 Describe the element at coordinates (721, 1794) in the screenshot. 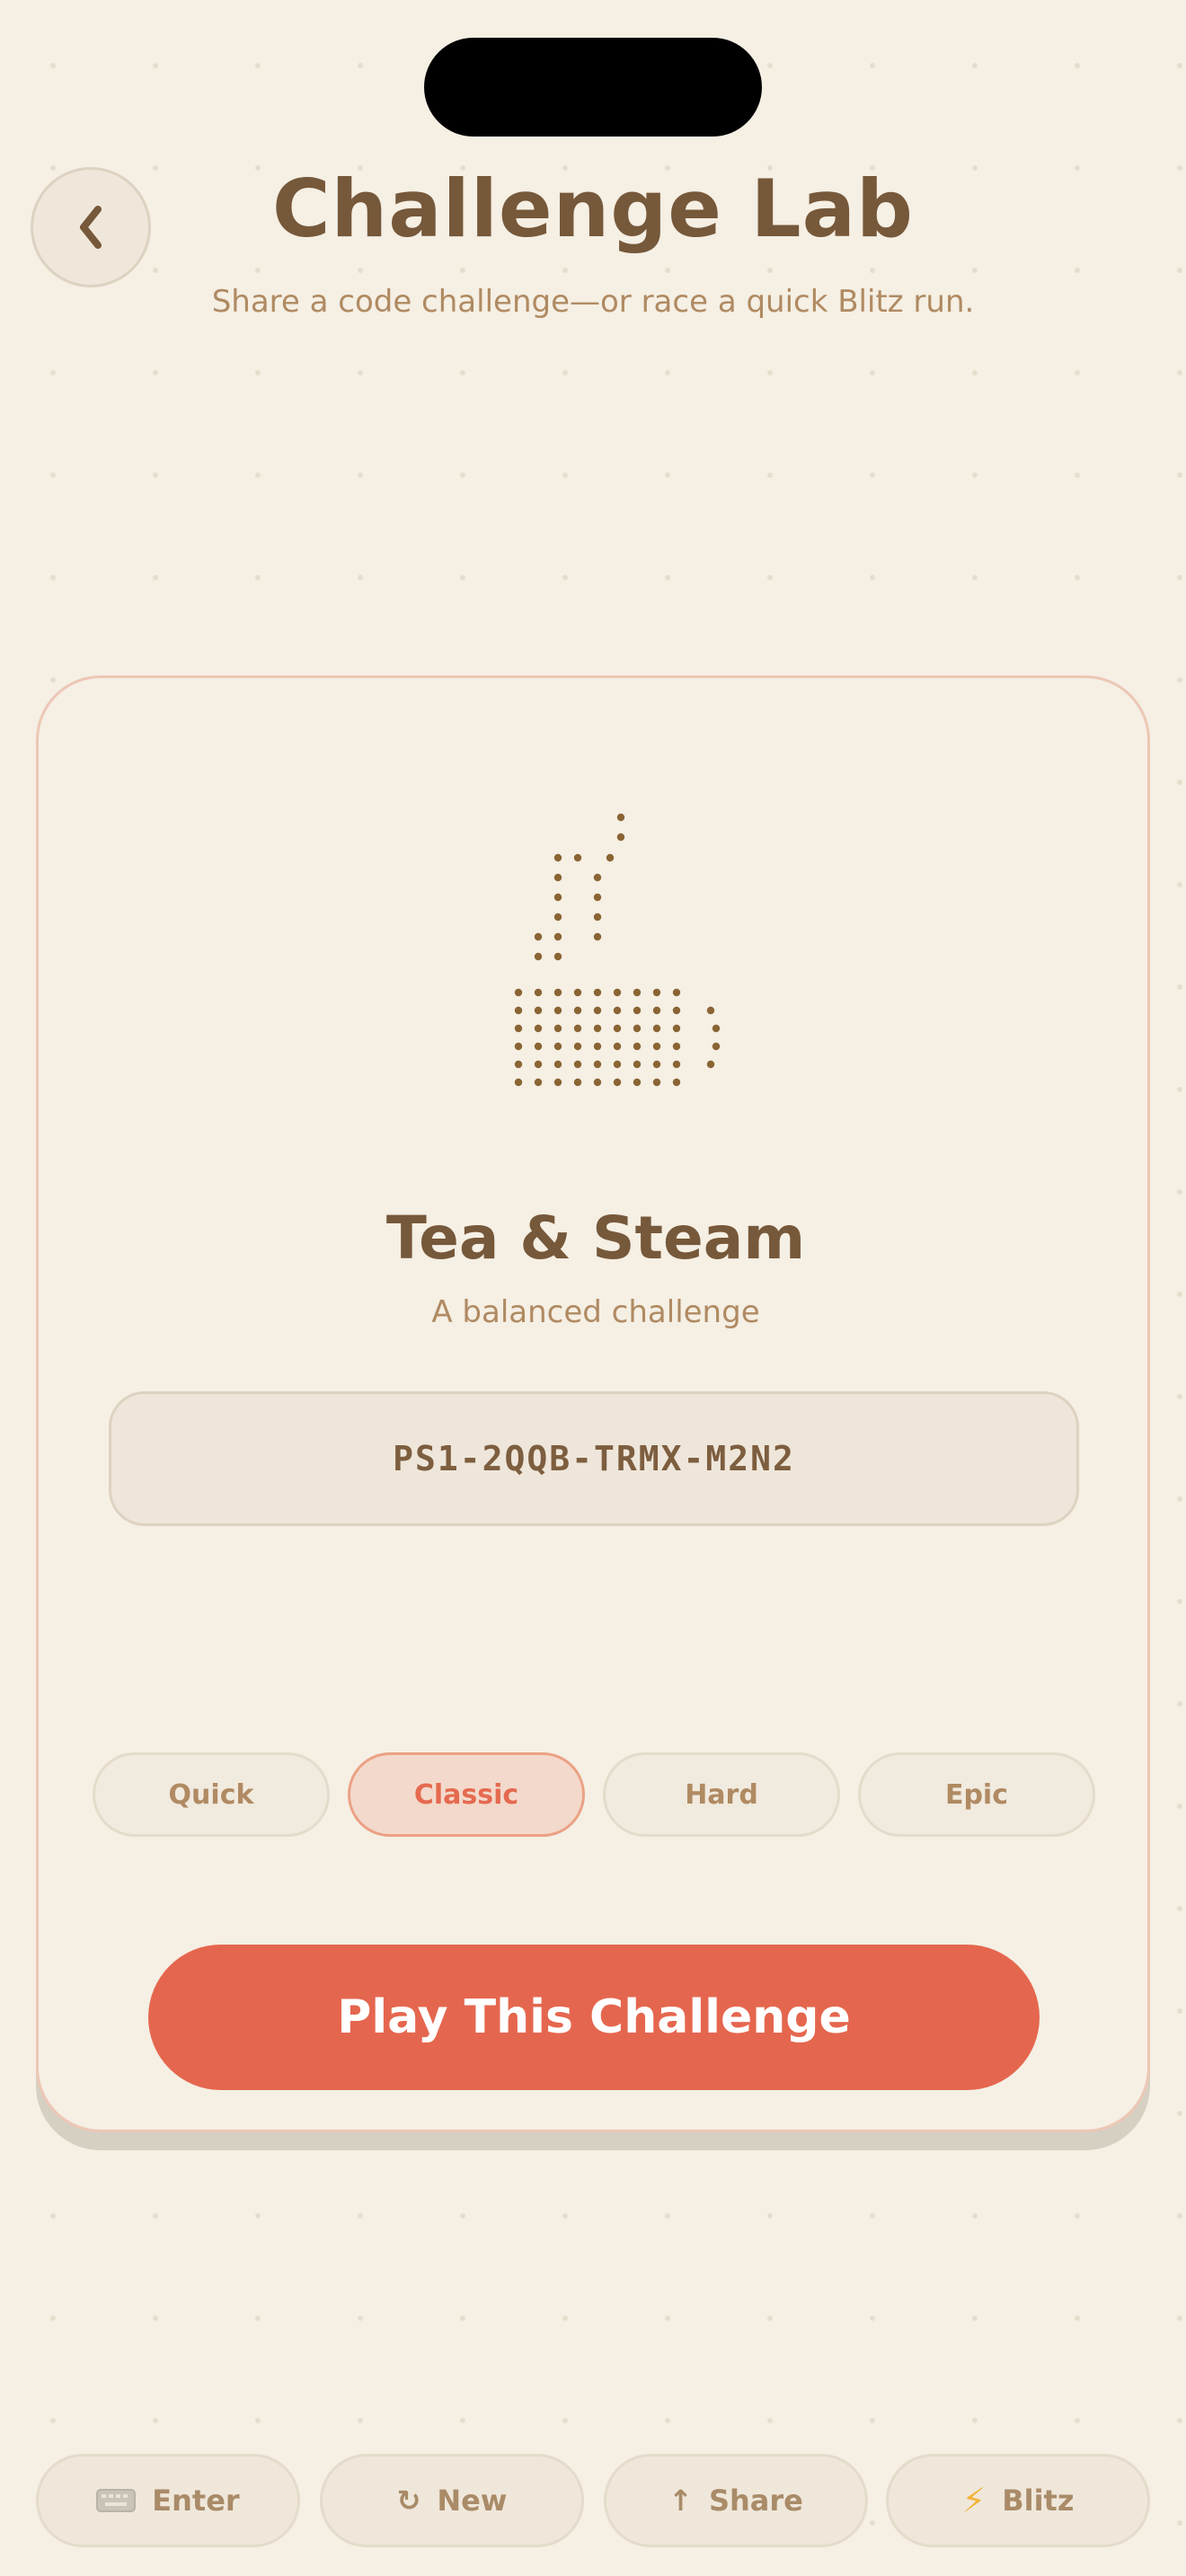

I see `difficulty-hard-button: Hard` at that location.